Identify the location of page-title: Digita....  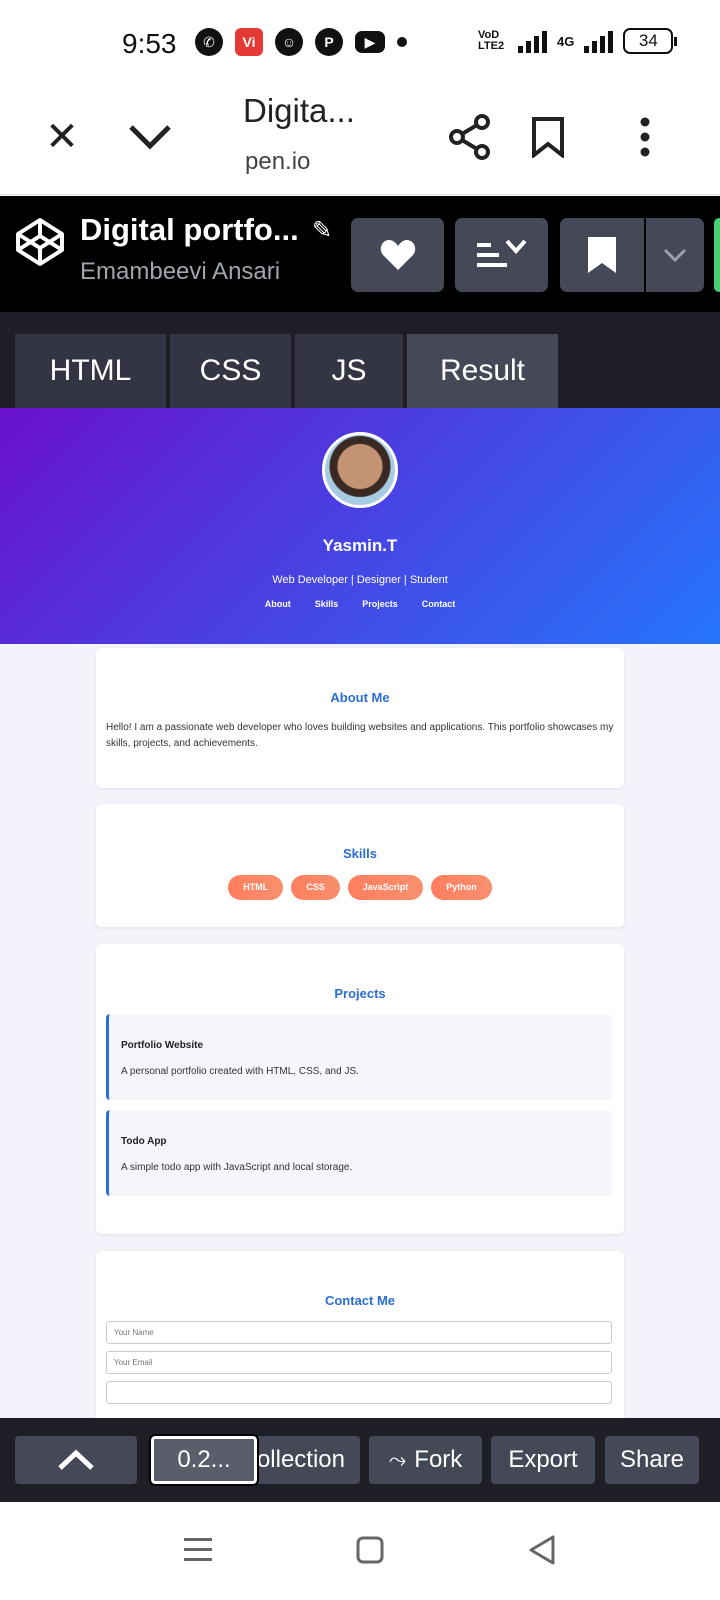
(299, 111).